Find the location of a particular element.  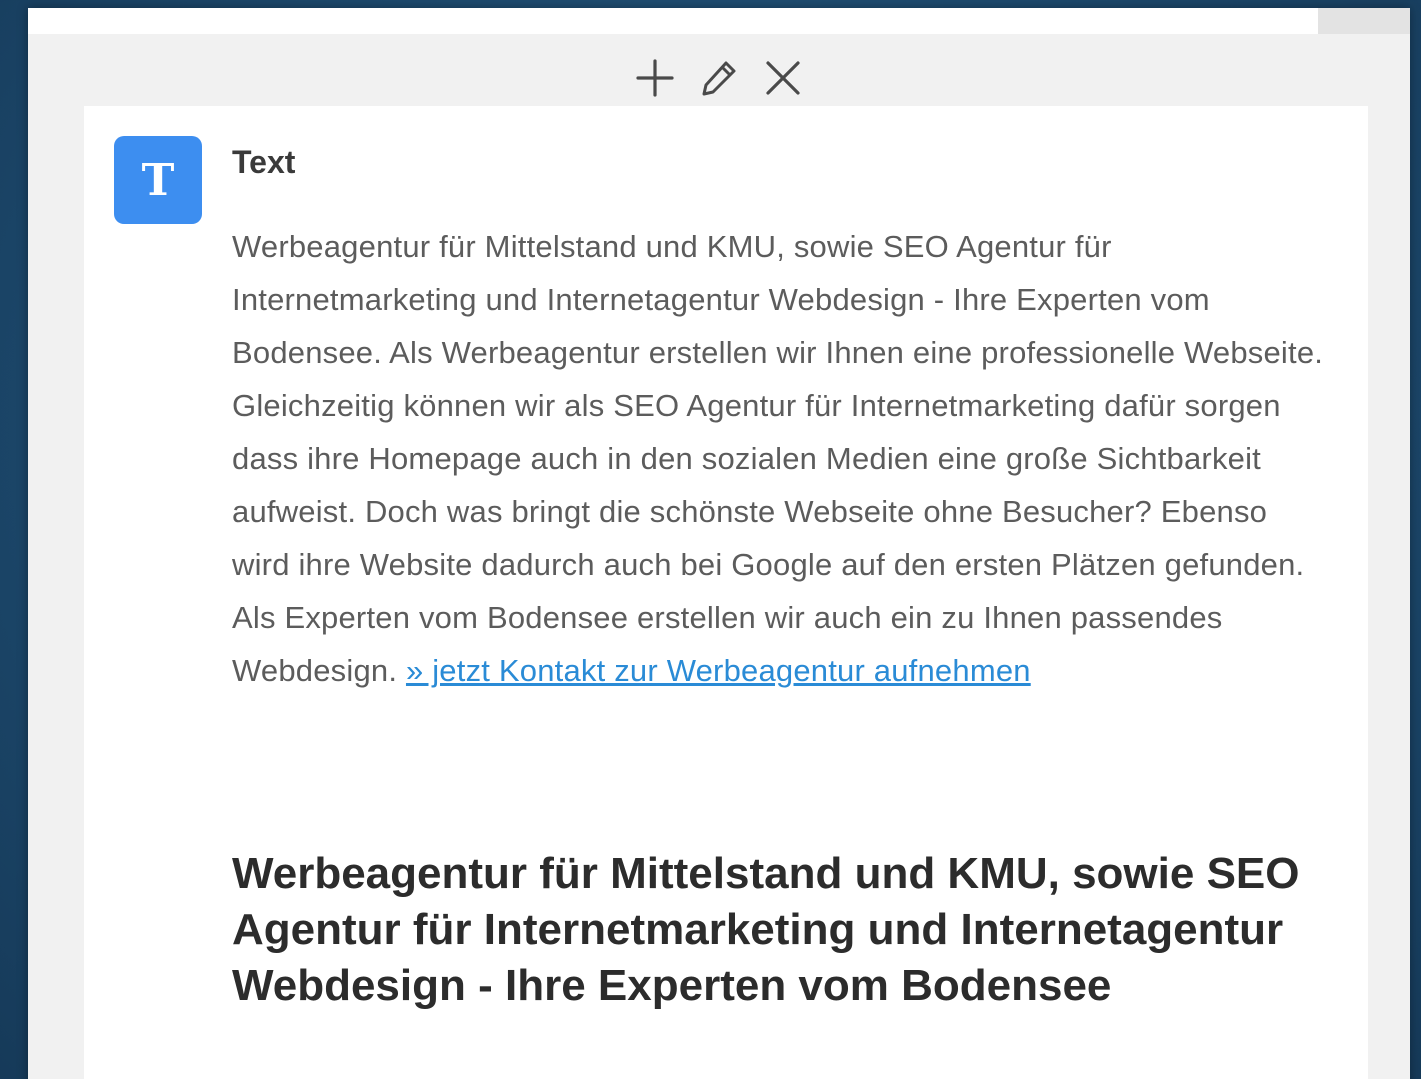

module-title: Text is located at coordinates (264, 162).